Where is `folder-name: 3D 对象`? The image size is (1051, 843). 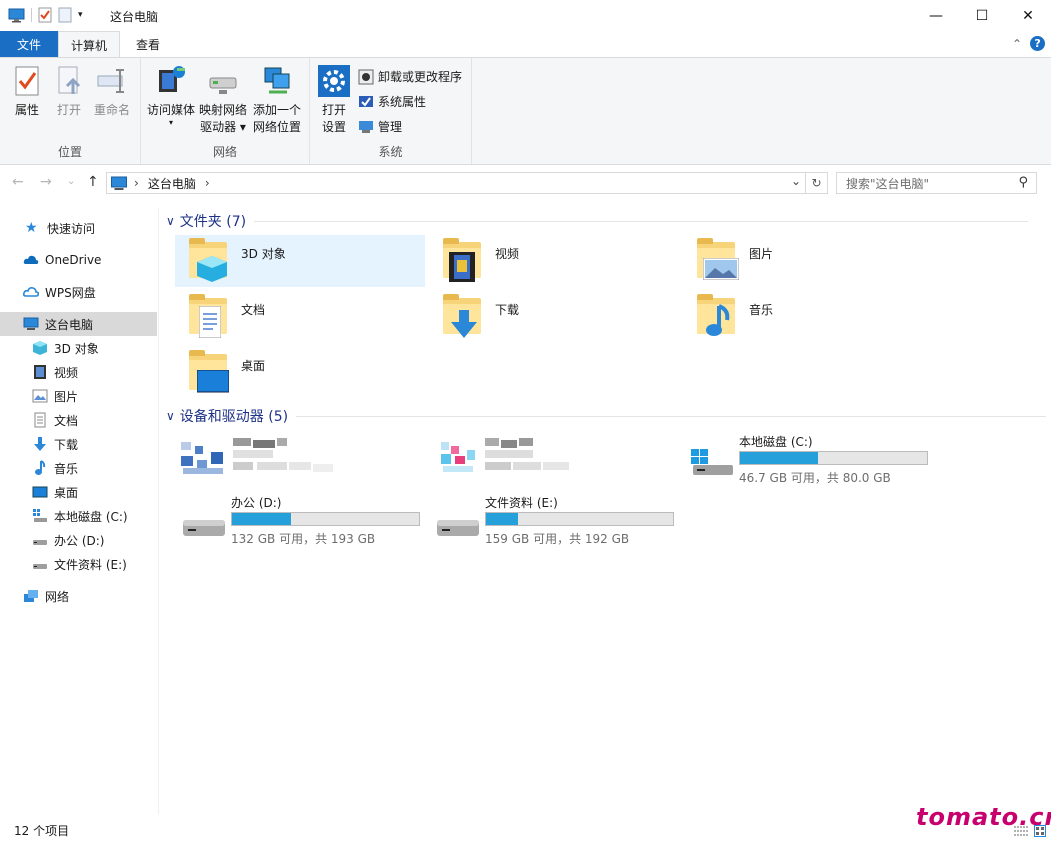
folder-name: 3D 对象 is located at coordinates (263, 254).